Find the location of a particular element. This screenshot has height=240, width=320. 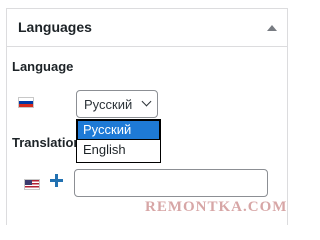

option-english: English is located at coordinates (118, 150).